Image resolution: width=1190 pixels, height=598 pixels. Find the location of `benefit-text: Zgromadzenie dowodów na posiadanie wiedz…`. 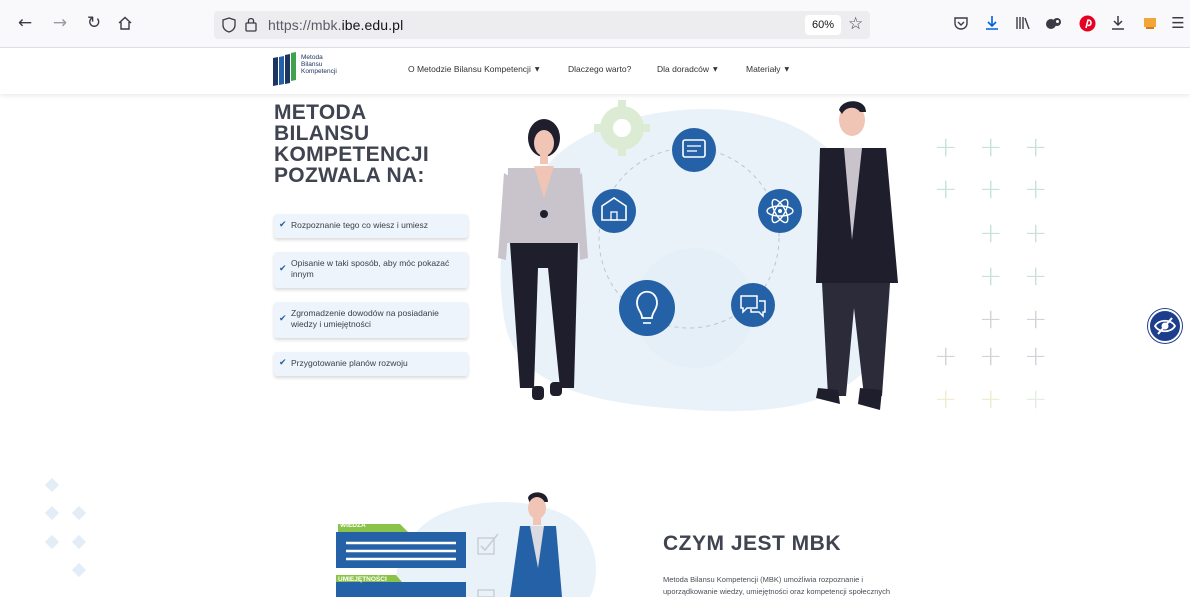

benefit-text: Zgromadzenie dowodów na posiadanie wiedz… is located at coordinates (365, 318).